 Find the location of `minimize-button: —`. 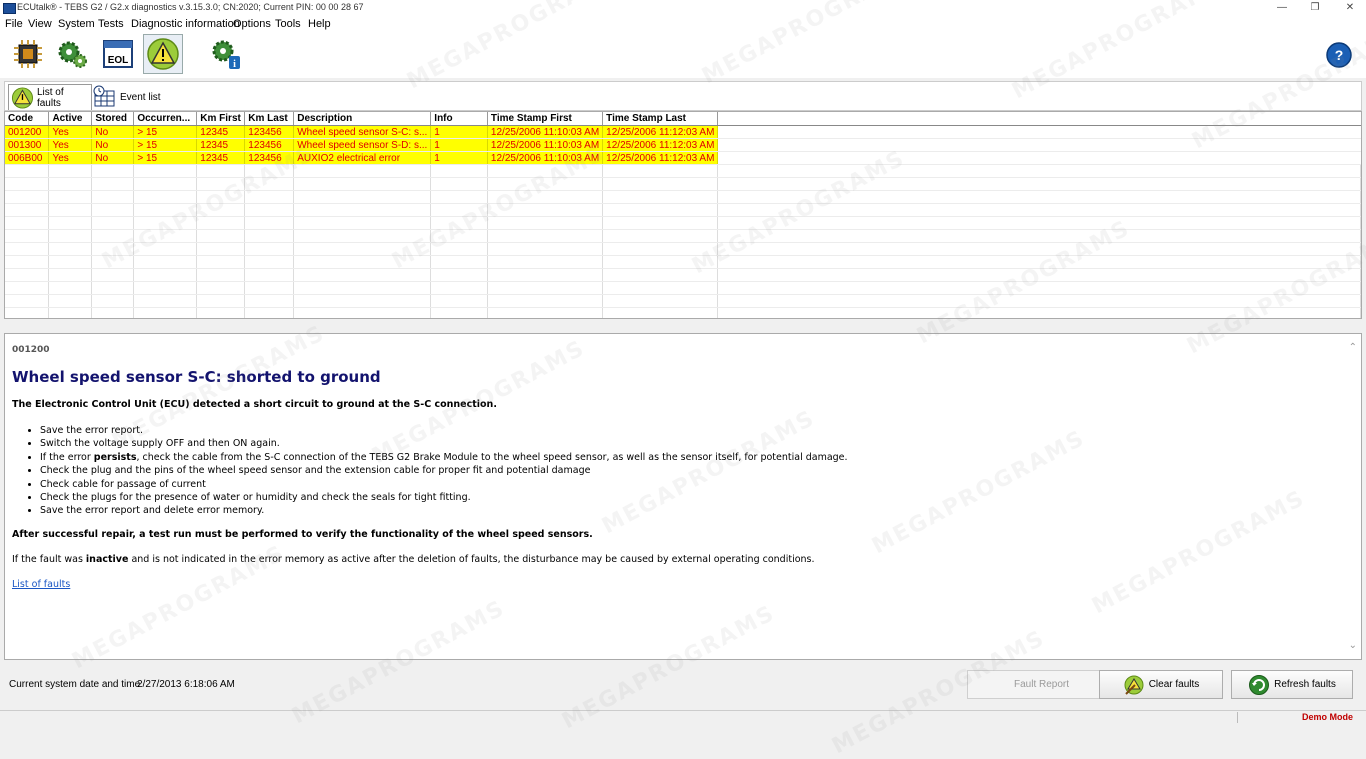

minimize-button: — is located at coordinates (1282, 8).